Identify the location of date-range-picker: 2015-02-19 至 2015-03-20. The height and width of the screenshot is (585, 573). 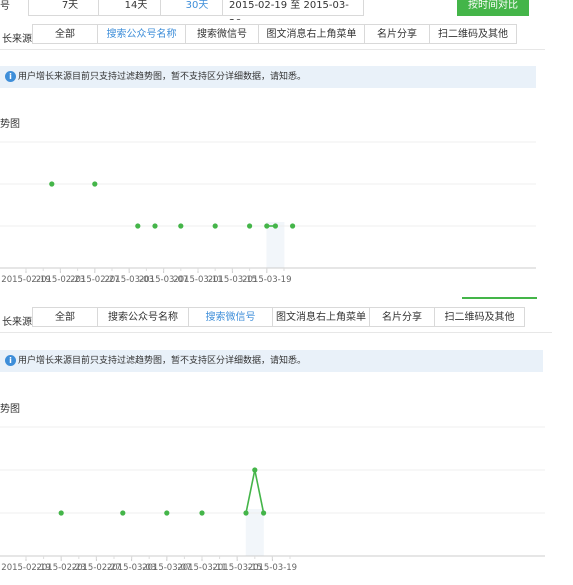
(293, 10).